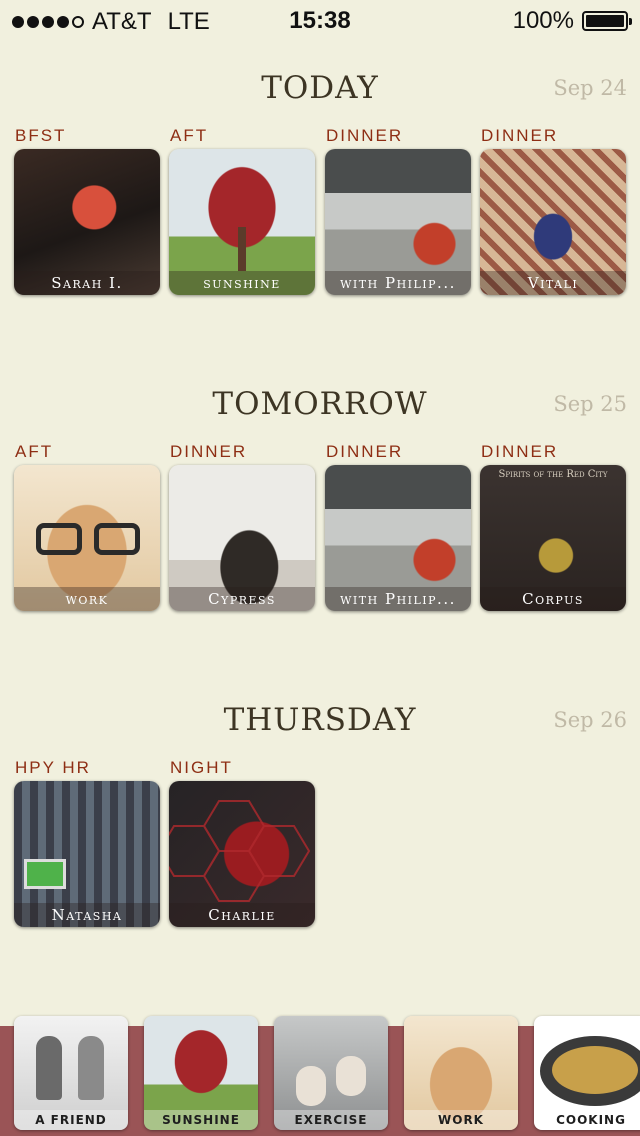 This screenshot has width=640, height=1136. I want to click on day-title: TOMORROW, so click(320, 404).